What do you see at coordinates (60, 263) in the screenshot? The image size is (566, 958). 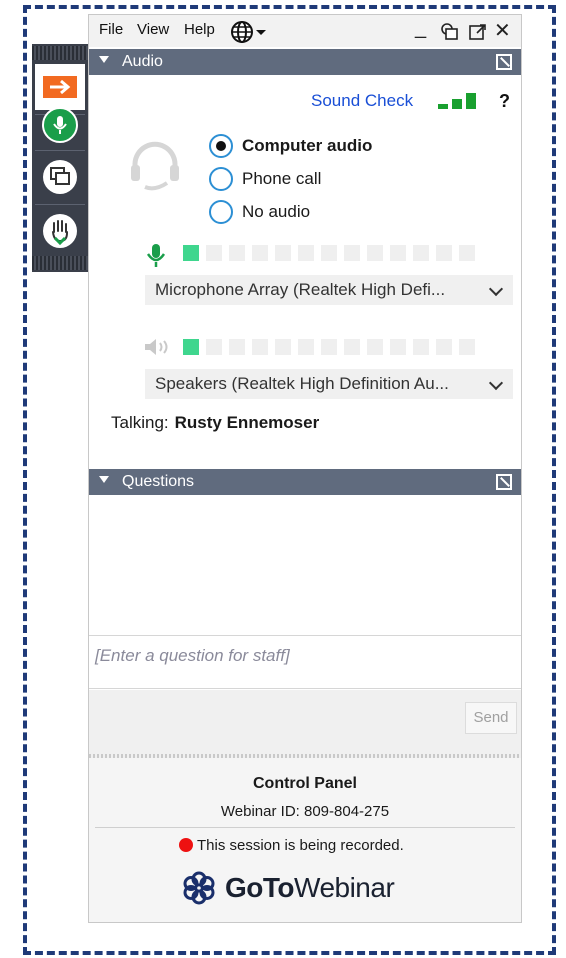 I see `toolbar-grip-bottom` at bounding box center [60, 263].